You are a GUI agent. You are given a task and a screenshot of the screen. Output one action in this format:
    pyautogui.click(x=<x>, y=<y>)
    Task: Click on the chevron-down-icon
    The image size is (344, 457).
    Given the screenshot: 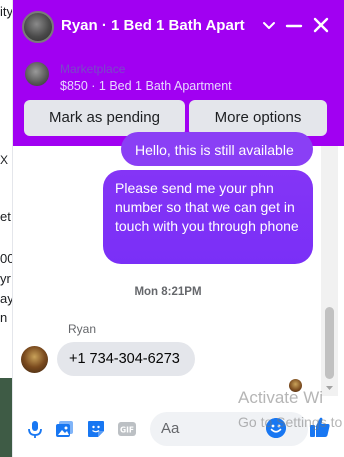 What is the action you would take?
    pyautogui.click(x=269, y=25)
    